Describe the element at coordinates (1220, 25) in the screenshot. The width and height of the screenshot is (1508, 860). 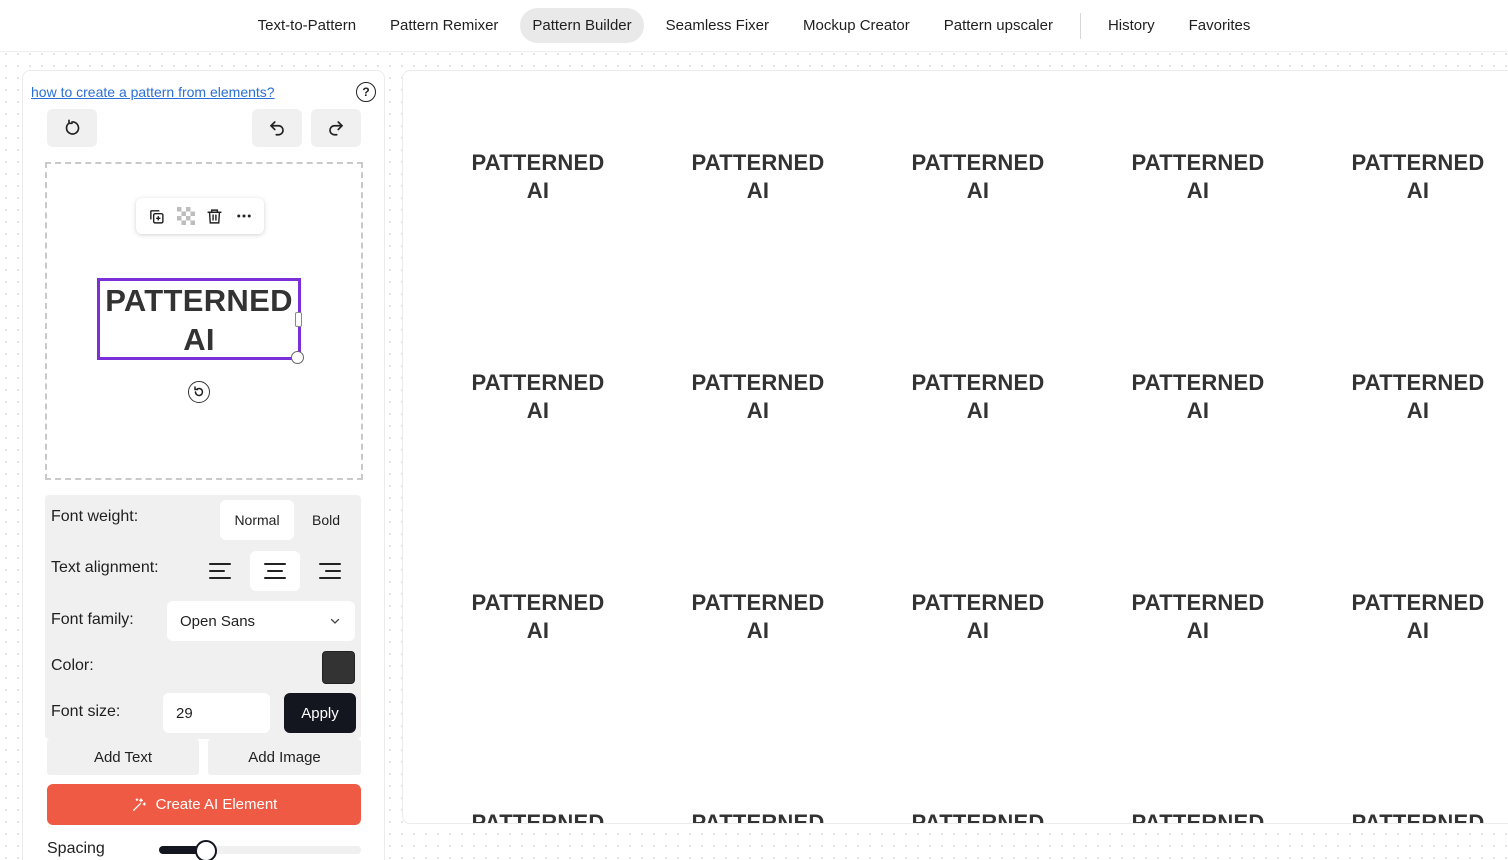
I see `nav-item-favorites: Favorites` at that location.